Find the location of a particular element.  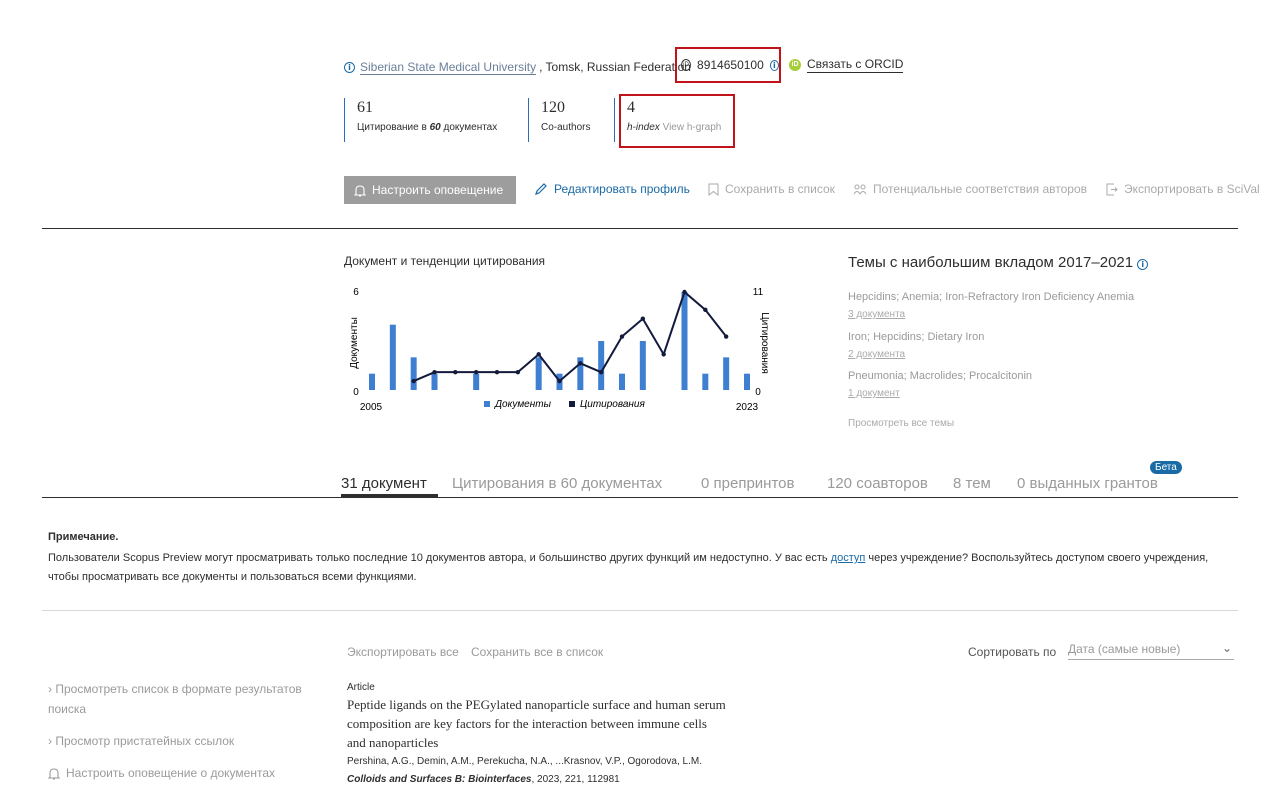

set-alert-button: Настроить оповещение is located at coordinates (430, 190).